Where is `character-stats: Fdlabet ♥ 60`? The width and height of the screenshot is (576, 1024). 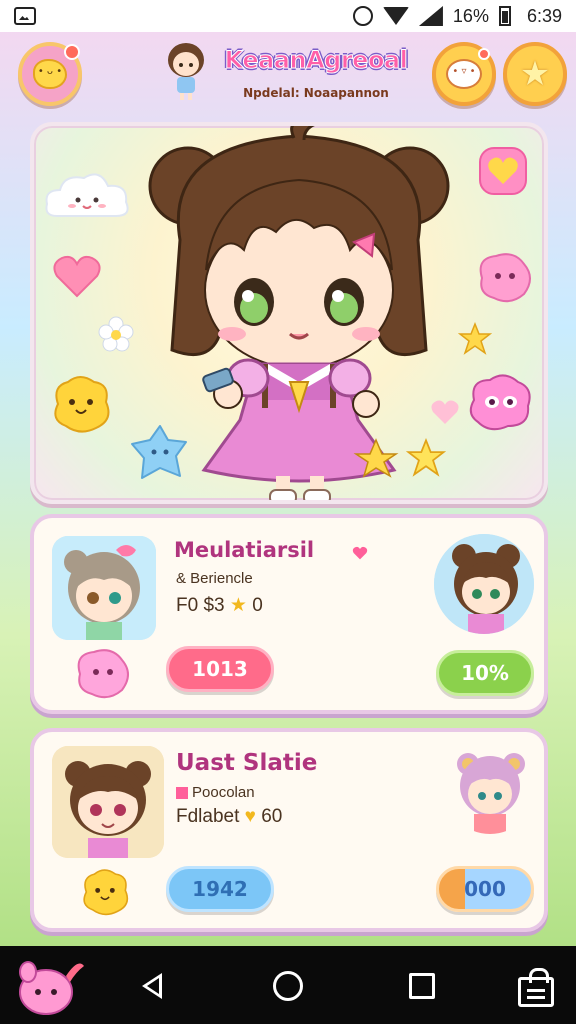
character-stats: Fdlabet ♥ 60 is located at coordinates (229, 817).